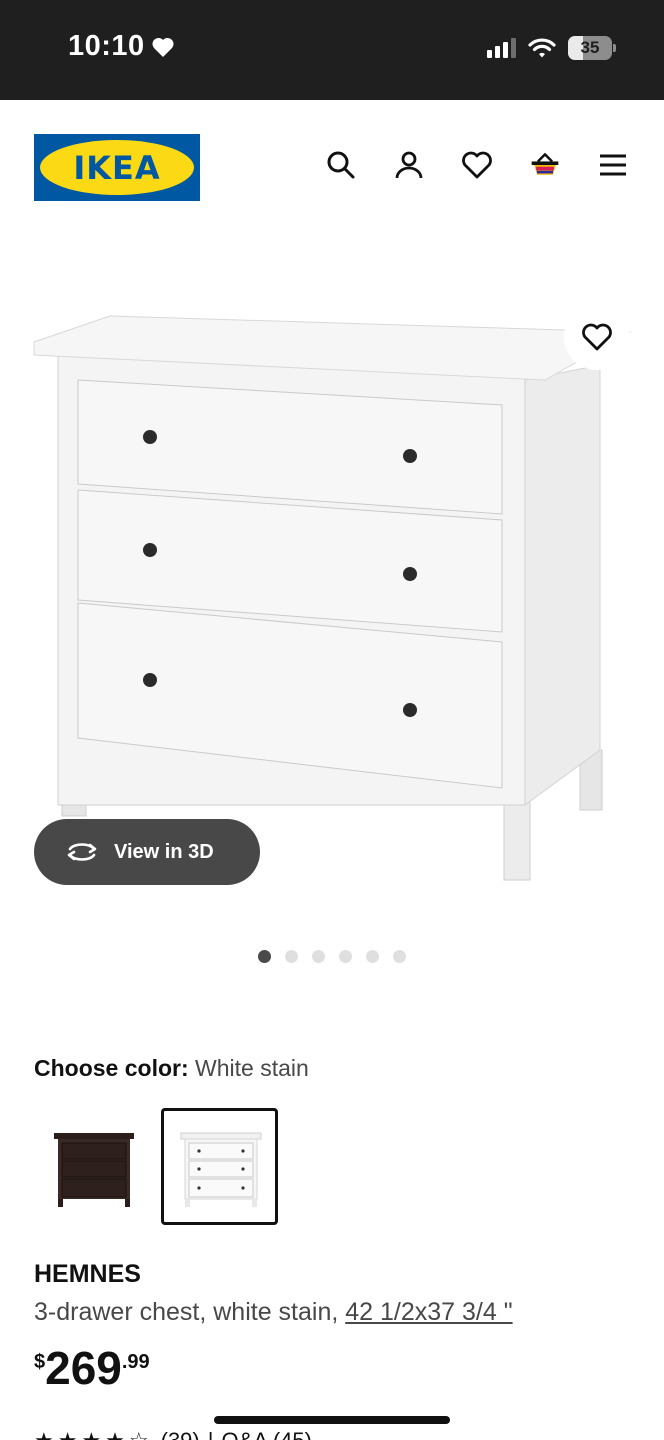  Describe the element at coordinates (111, 1068) in the screenshot. I see `color-label-text: Choose color:` at that location.